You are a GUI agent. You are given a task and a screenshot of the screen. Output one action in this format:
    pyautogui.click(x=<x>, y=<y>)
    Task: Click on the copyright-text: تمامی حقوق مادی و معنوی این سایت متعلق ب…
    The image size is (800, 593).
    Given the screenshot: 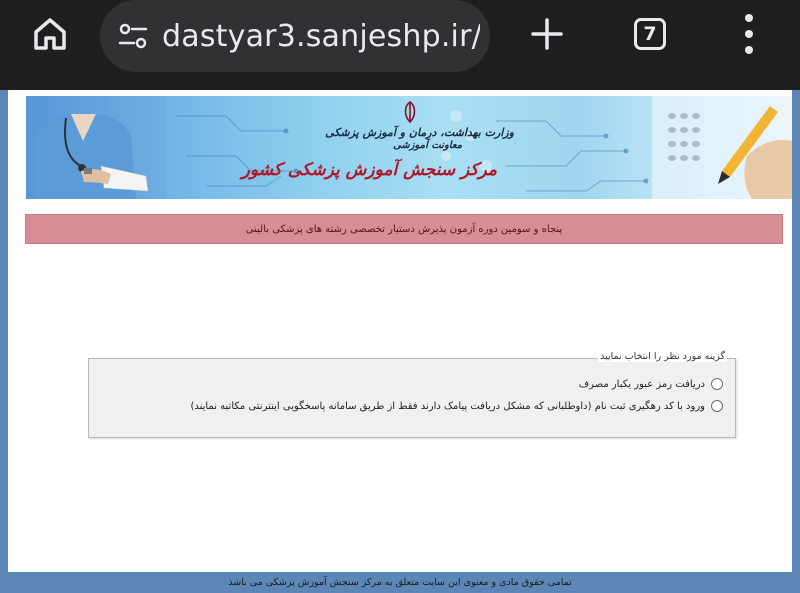 What is the action you would take?
    pyautogui.click(x=400, y=582)
    